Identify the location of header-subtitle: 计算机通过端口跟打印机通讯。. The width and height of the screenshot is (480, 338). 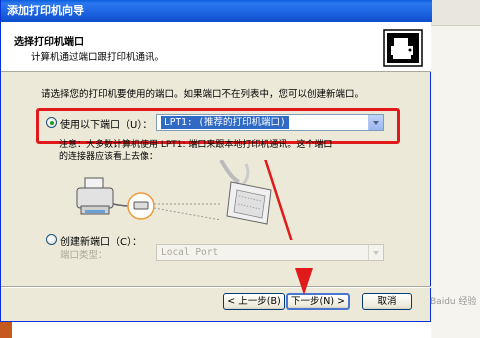
(98, 57).